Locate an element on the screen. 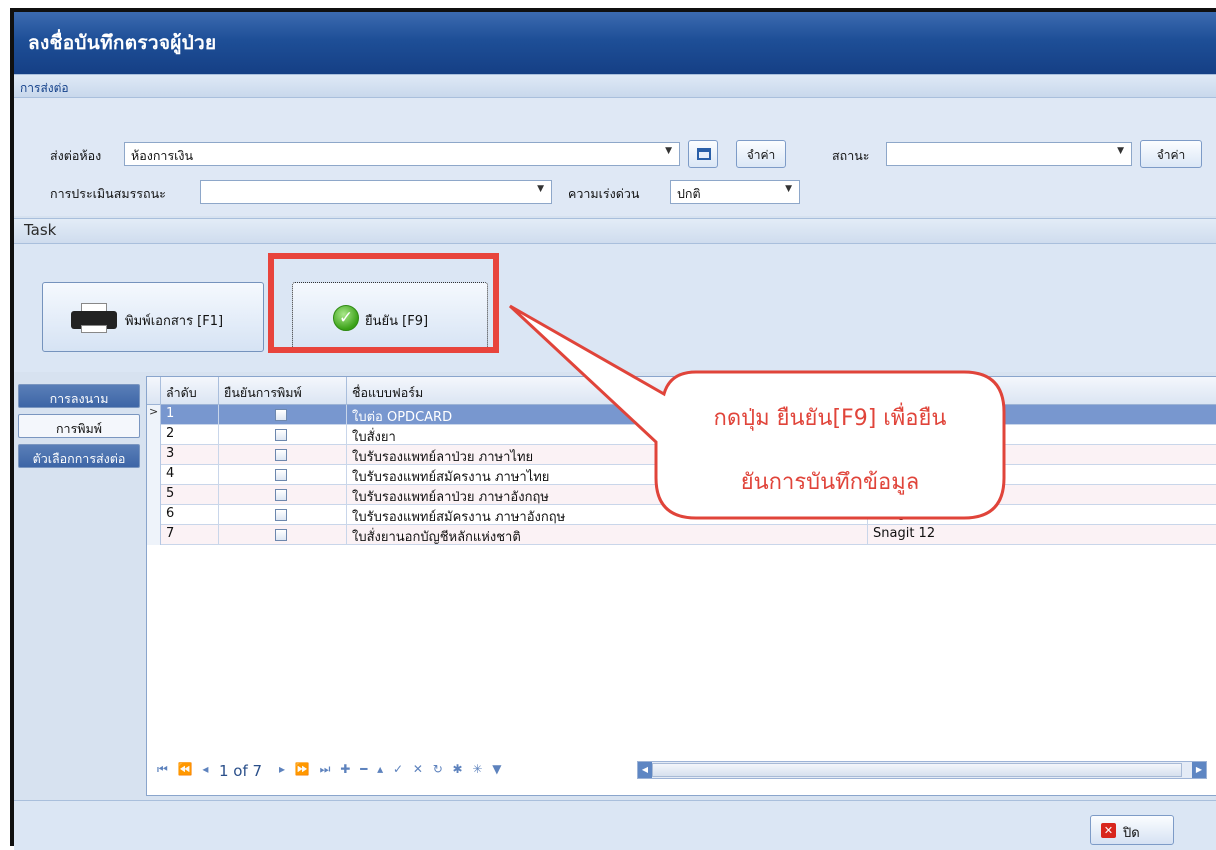 The image size is (1216, 850). room-lookup-button is located at coordinates (703, 154).